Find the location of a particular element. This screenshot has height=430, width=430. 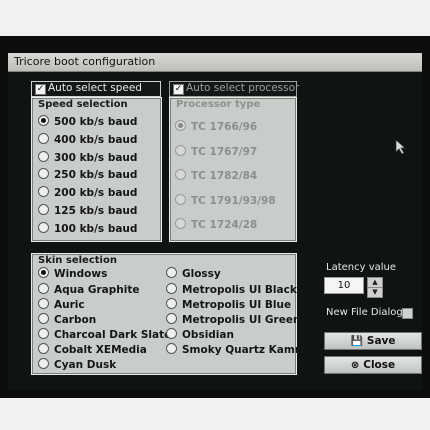

skin-option-aqua-graphite: Aqua Graphite is located at coordinates (88, 289).